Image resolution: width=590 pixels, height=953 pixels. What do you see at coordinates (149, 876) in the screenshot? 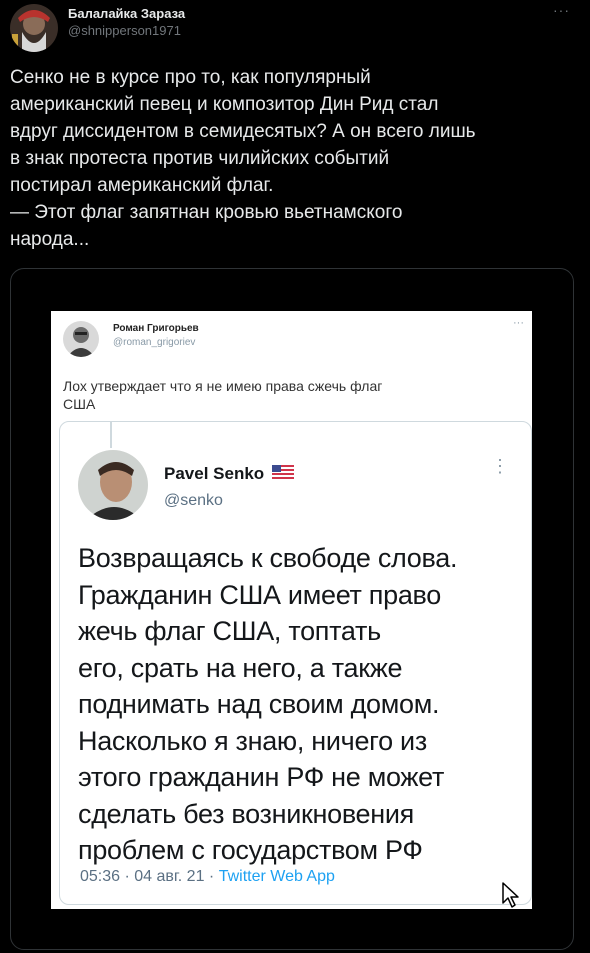
I see `quoted-time: 05:36 · 04 авг. 21 ·` at bounding box center [149, 876].